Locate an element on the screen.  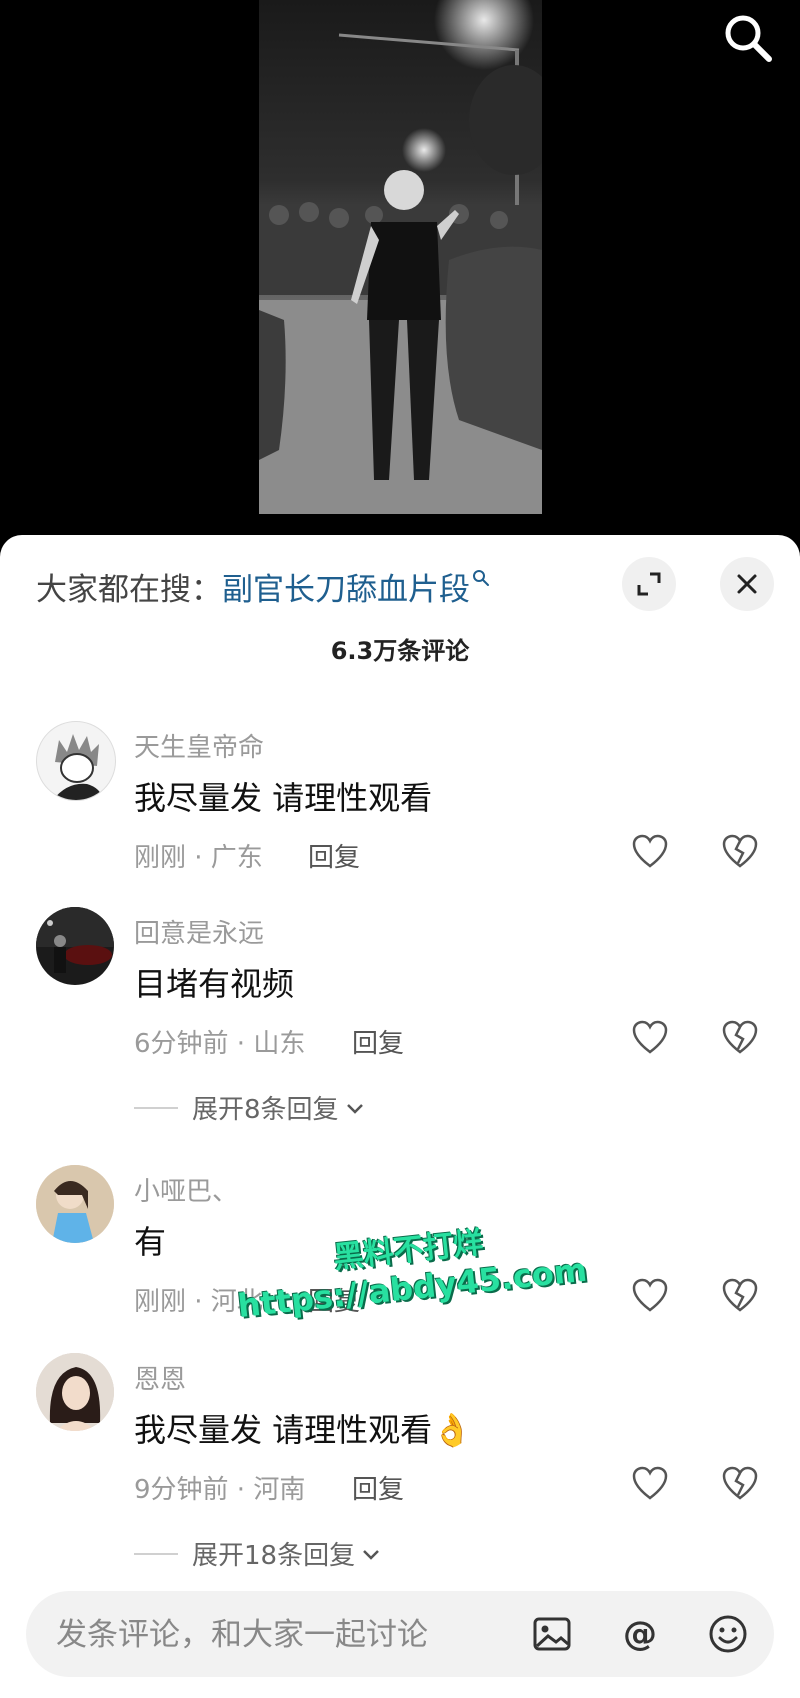
comment-input is located at coordinates (291, 1635).